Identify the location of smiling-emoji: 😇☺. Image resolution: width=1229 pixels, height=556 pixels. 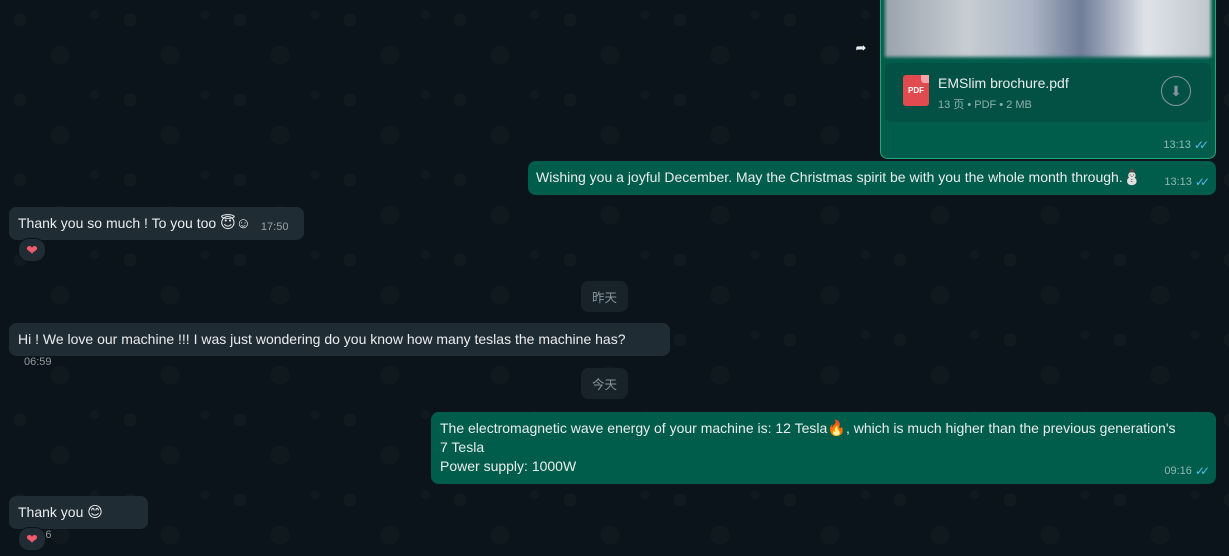
(236, 223).